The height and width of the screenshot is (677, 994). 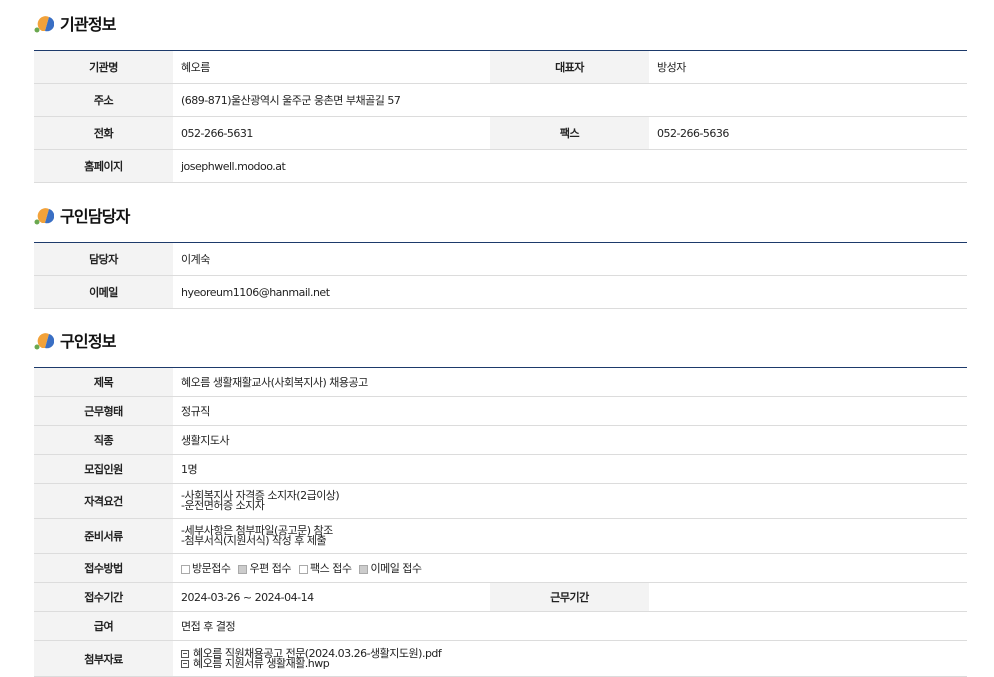 I want to click on table-row: 기관명 혜오름 대표자 방성자, so click(x=500, y=67).